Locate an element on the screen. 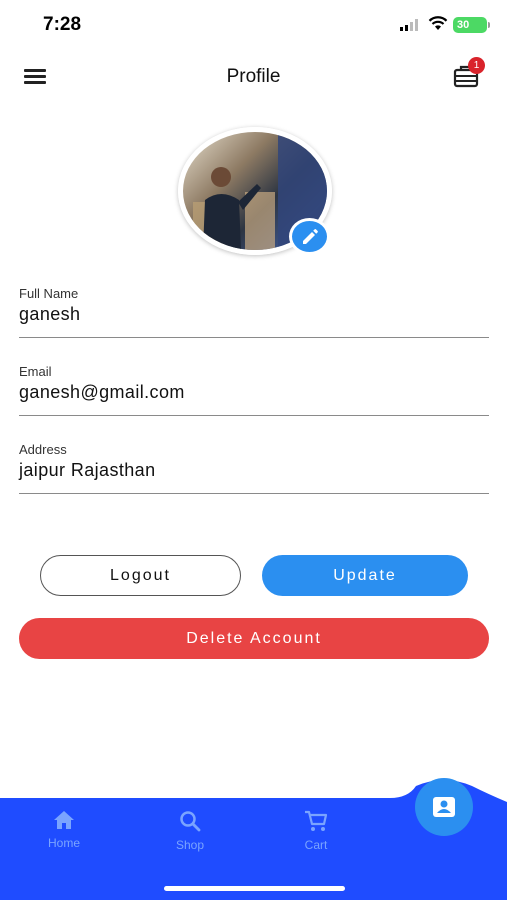 The height and width of the screenshot is (900, 507). edit-photo-button is located at coordinates (309, 236).